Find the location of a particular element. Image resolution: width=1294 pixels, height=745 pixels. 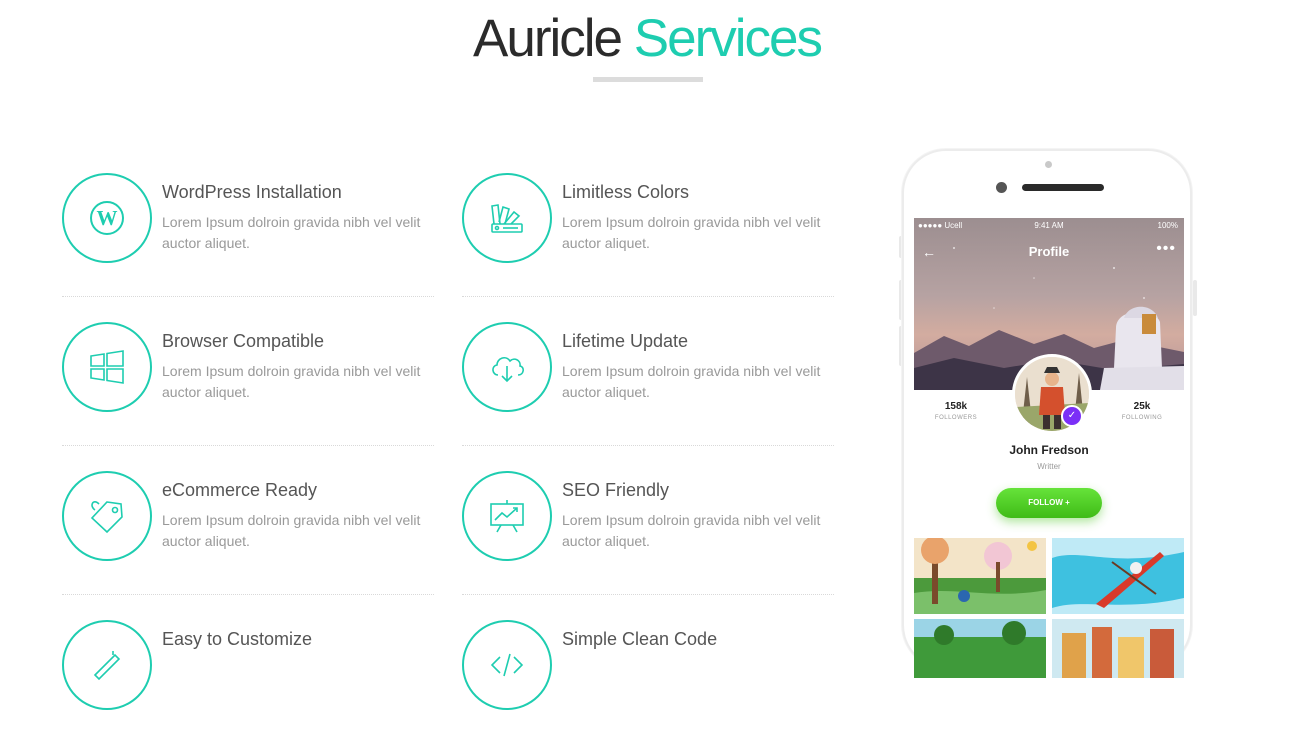

followers-count: 158k is located at coordinates (956, 406).